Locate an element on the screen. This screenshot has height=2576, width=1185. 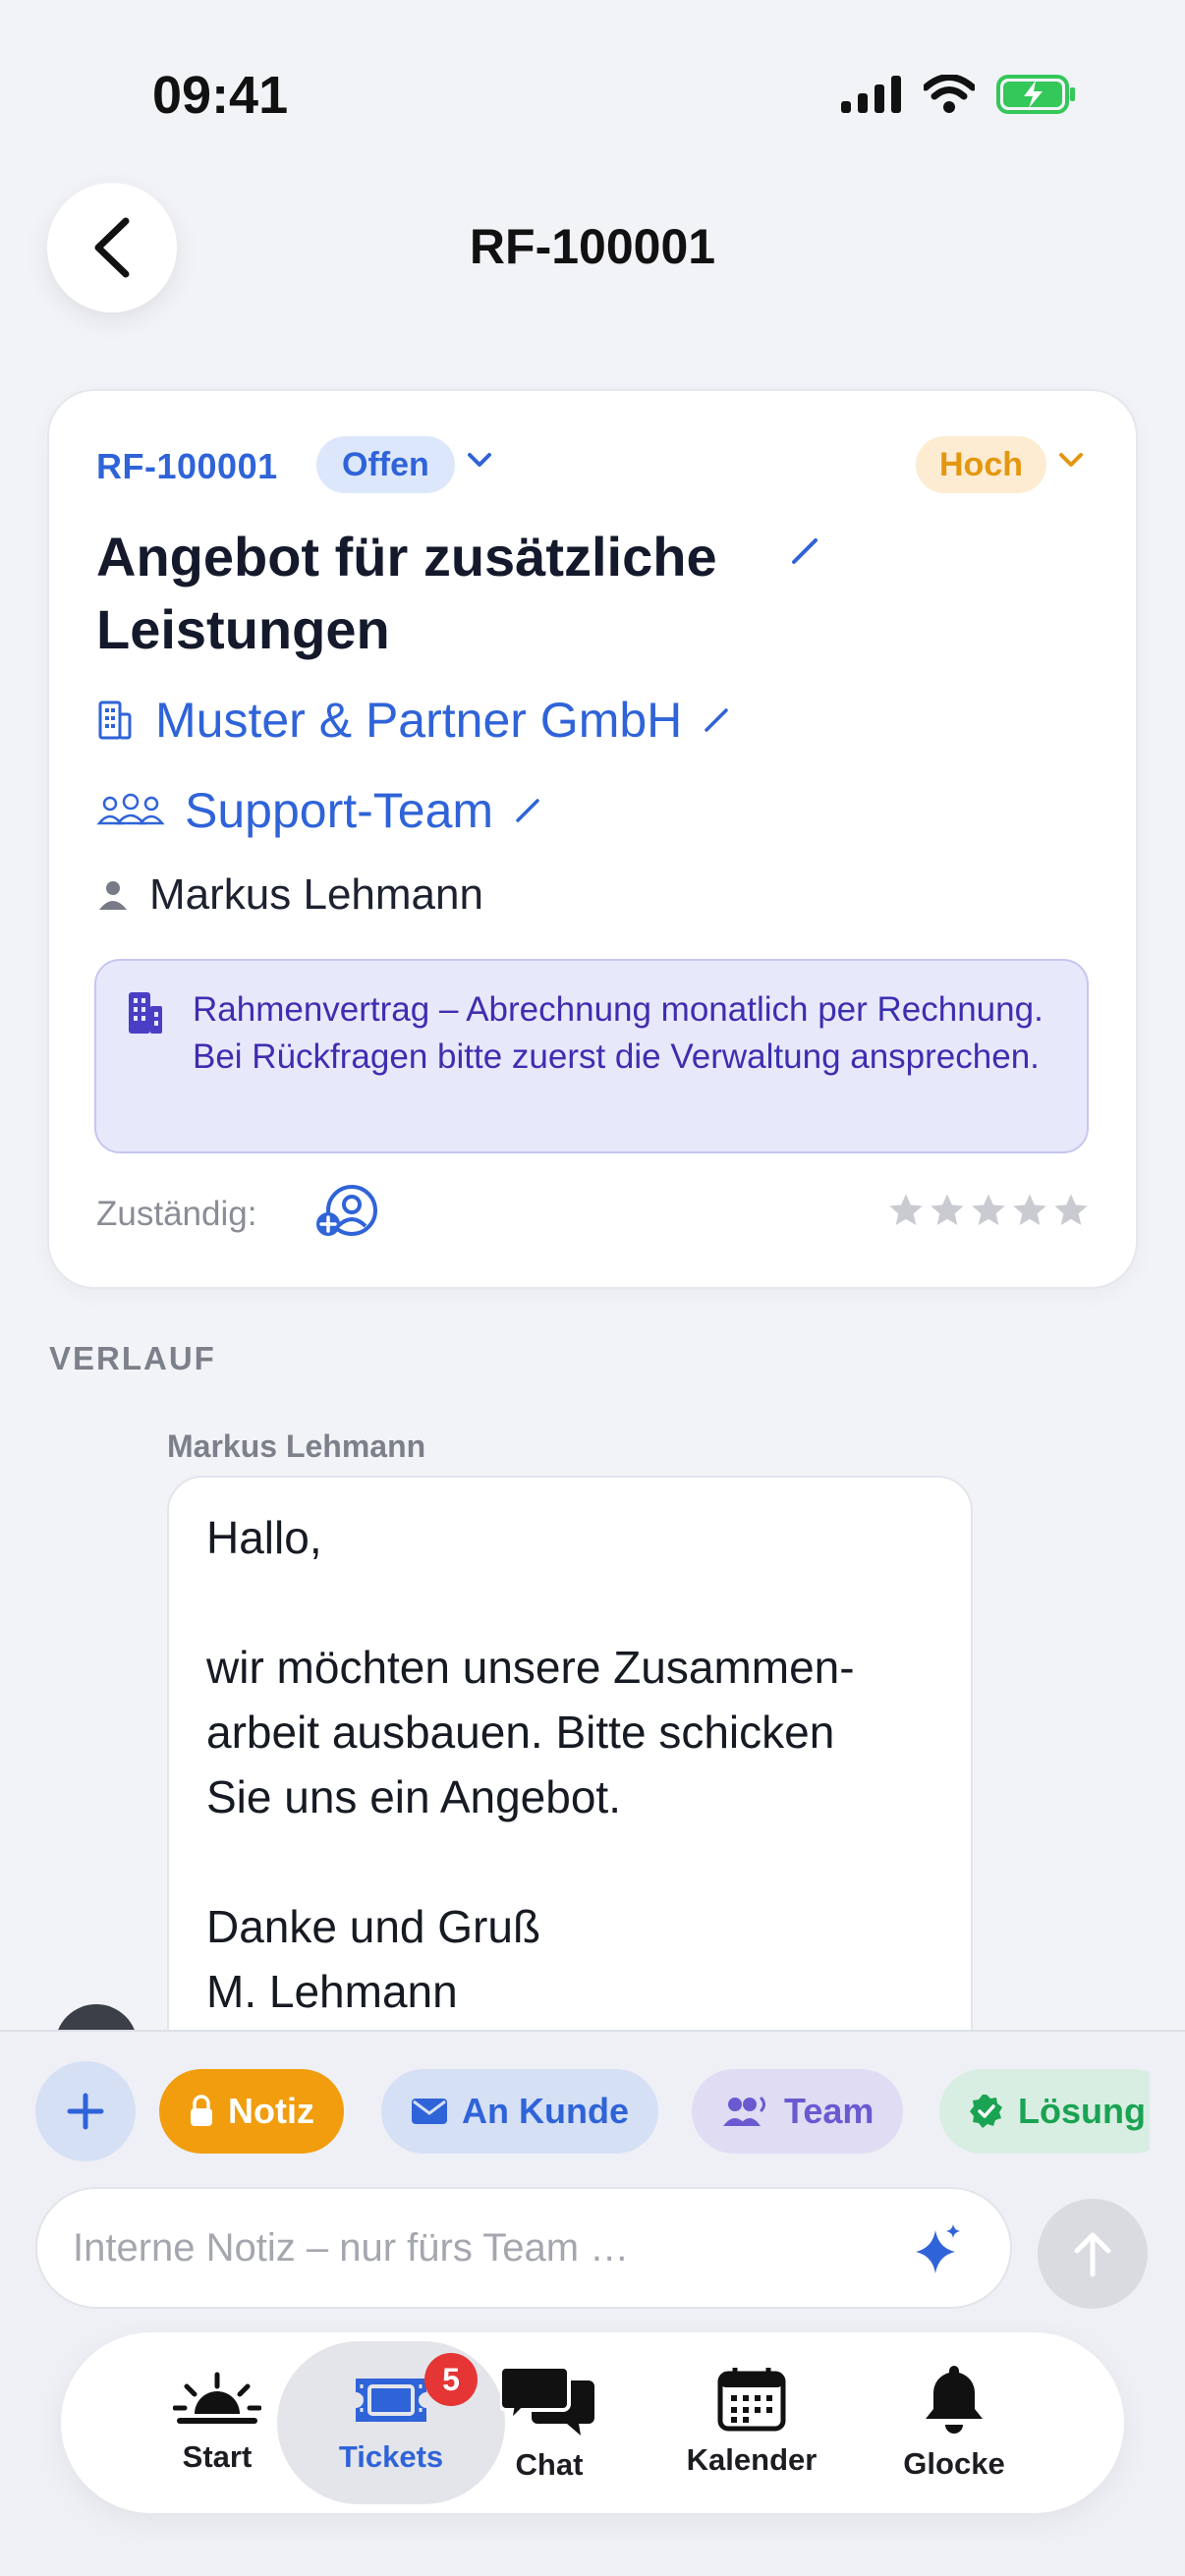
mode-chip-customer: An Kunde is located at coordinates (519, 2111).